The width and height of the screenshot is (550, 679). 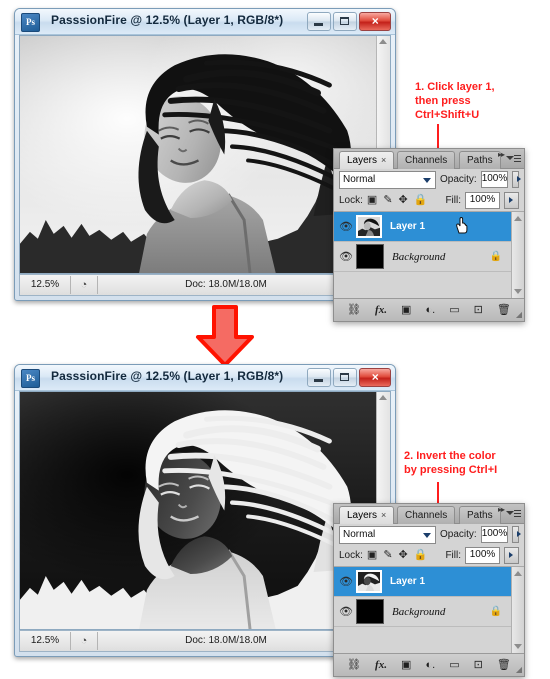 I want to click on layers-panel-footer-2: ⛓ fx. ▣ ◐. ▭ ⊡ 🗑 ◢, so click(x=429, y=664).